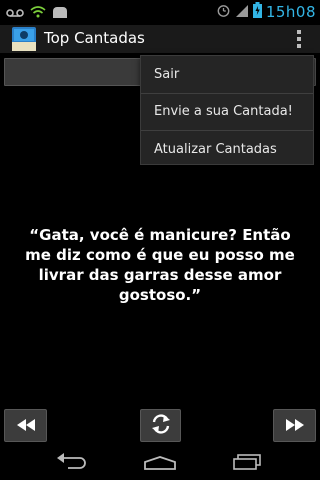 This screenshot has height=480, width=320. I want to click on menu-item-atualizar-cantadas: Atualizar Cantadas, so click(227, 149).